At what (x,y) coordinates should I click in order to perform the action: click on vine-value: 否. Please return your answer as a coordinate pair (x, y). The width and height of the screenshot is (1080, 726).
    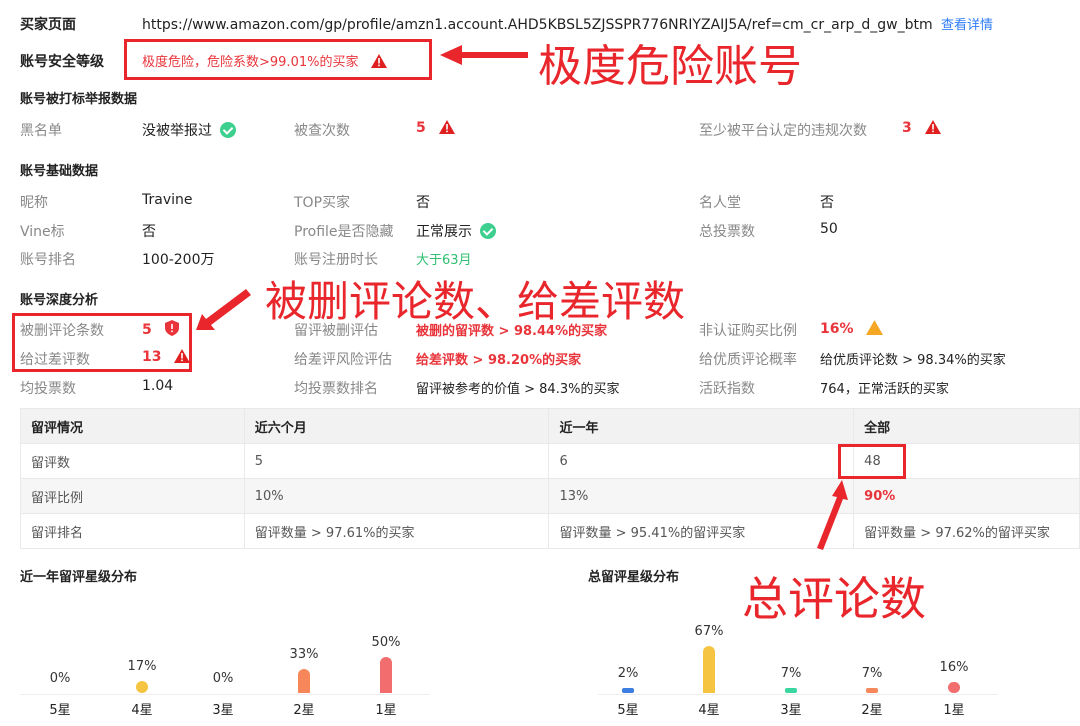
    Looking at the image, I should click on (149, 232).